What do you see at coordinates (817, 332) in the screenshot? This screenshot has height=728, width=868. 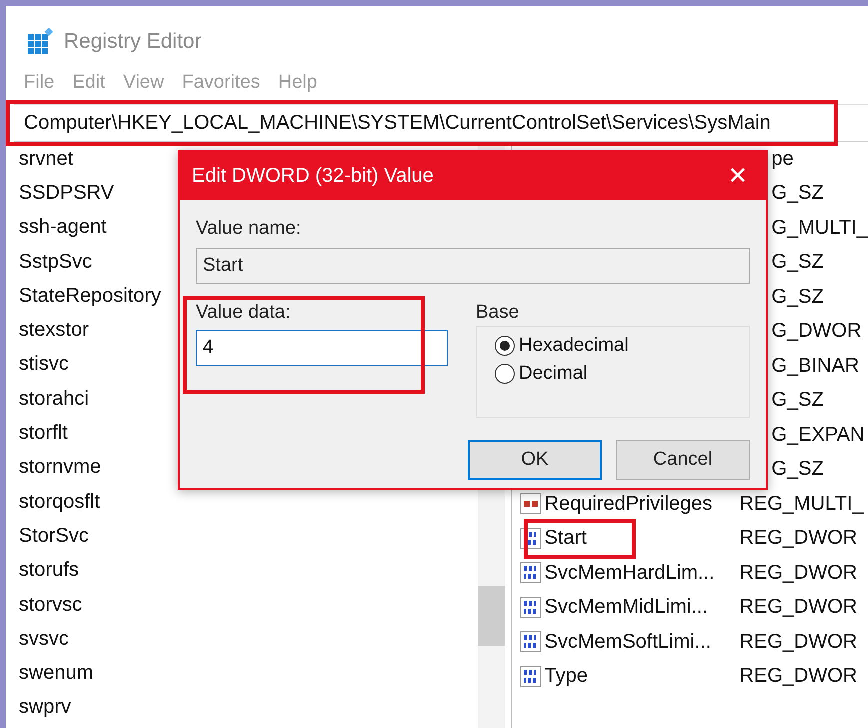 I see `value-type: G_DWOR` at bounding box center [817, 332].